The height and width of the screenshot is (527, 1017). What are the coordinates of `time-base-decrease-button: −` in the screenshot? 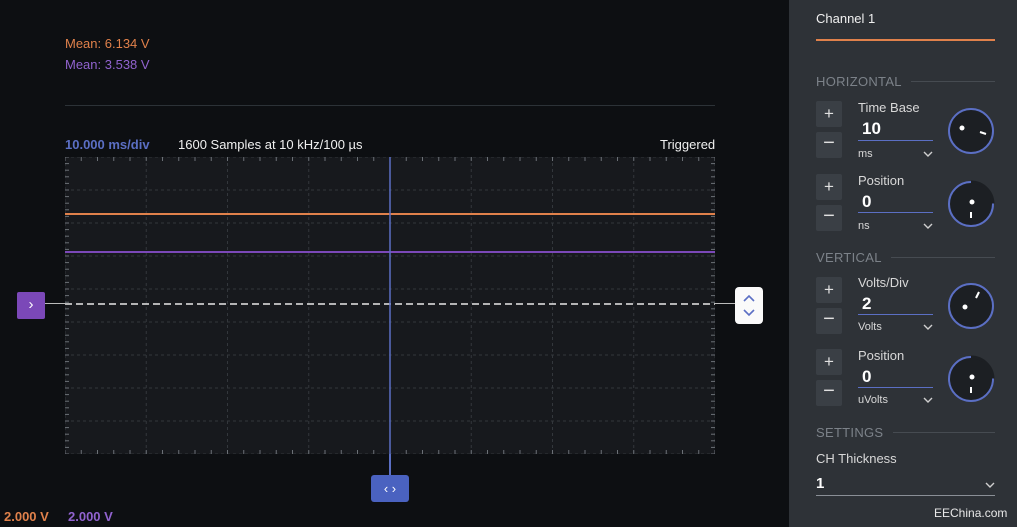 It's located at (829, 145).